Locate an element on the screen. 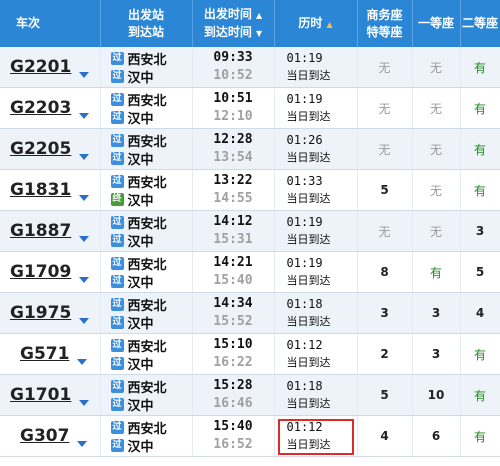 This screenshot has width=500, height=466. arrival-time: 16:52 is located at coordinates (233, 444).